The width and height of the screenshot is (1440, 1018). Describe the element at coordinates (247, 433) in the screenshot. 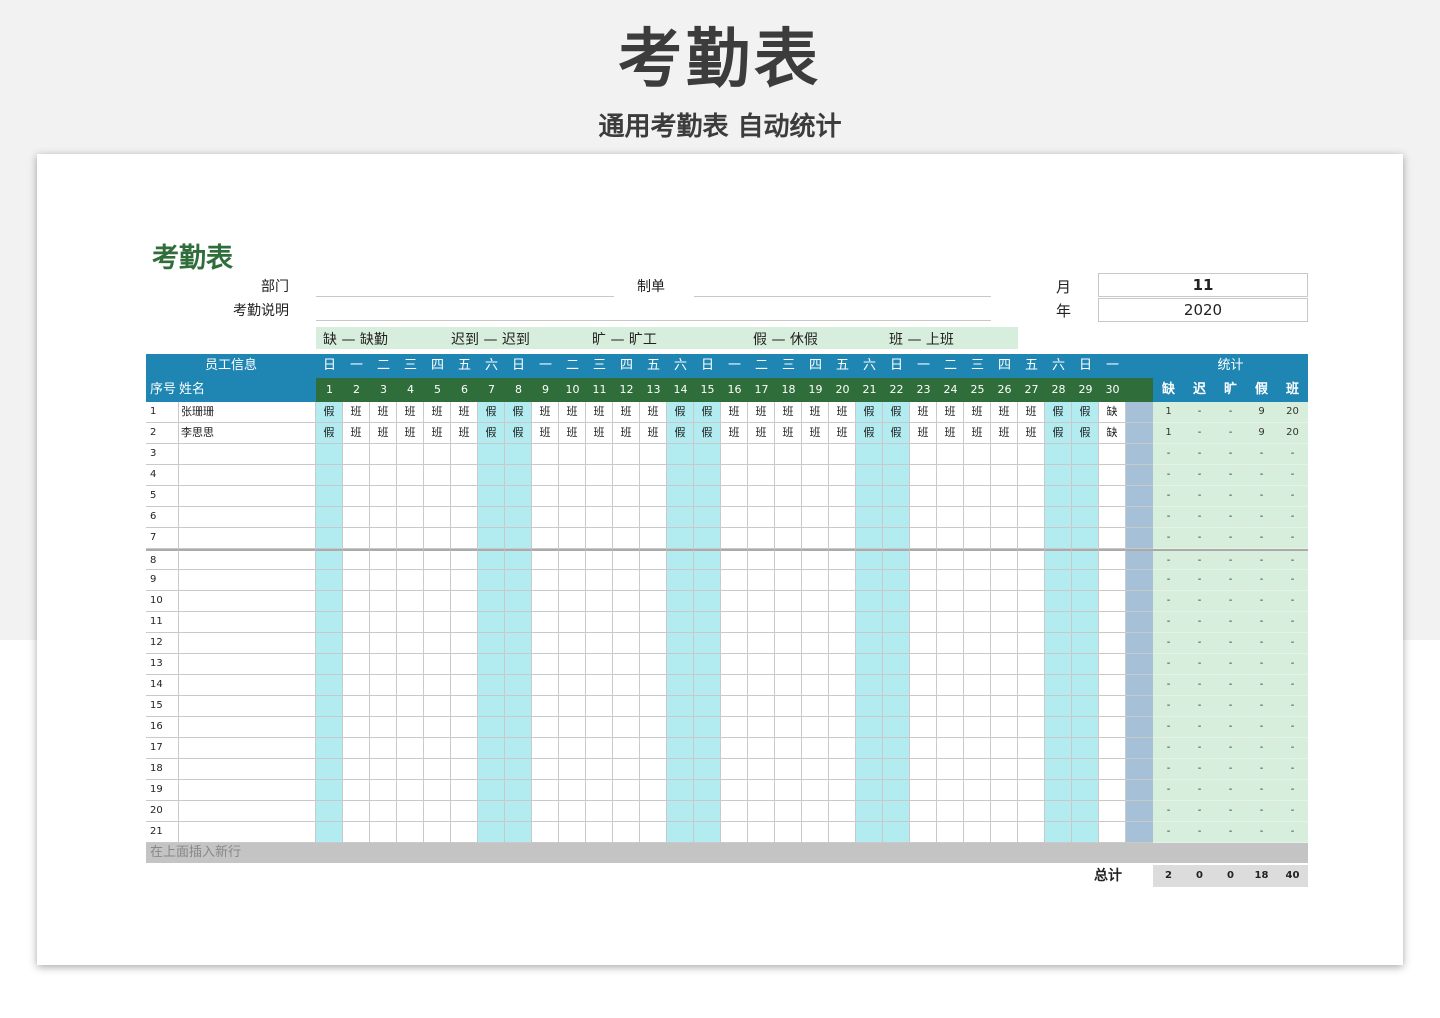

I see `name-input: 李思思` at that location.